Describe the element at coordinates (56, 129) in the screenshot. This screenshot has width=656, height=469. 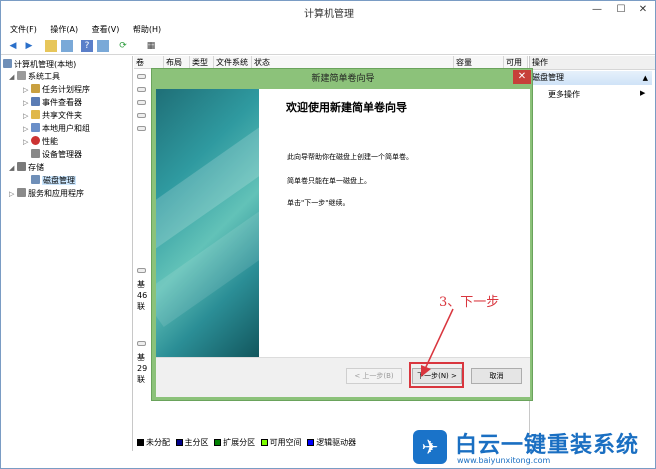
I see `tree-local-users: ▷ 本地用户和组` at that location.